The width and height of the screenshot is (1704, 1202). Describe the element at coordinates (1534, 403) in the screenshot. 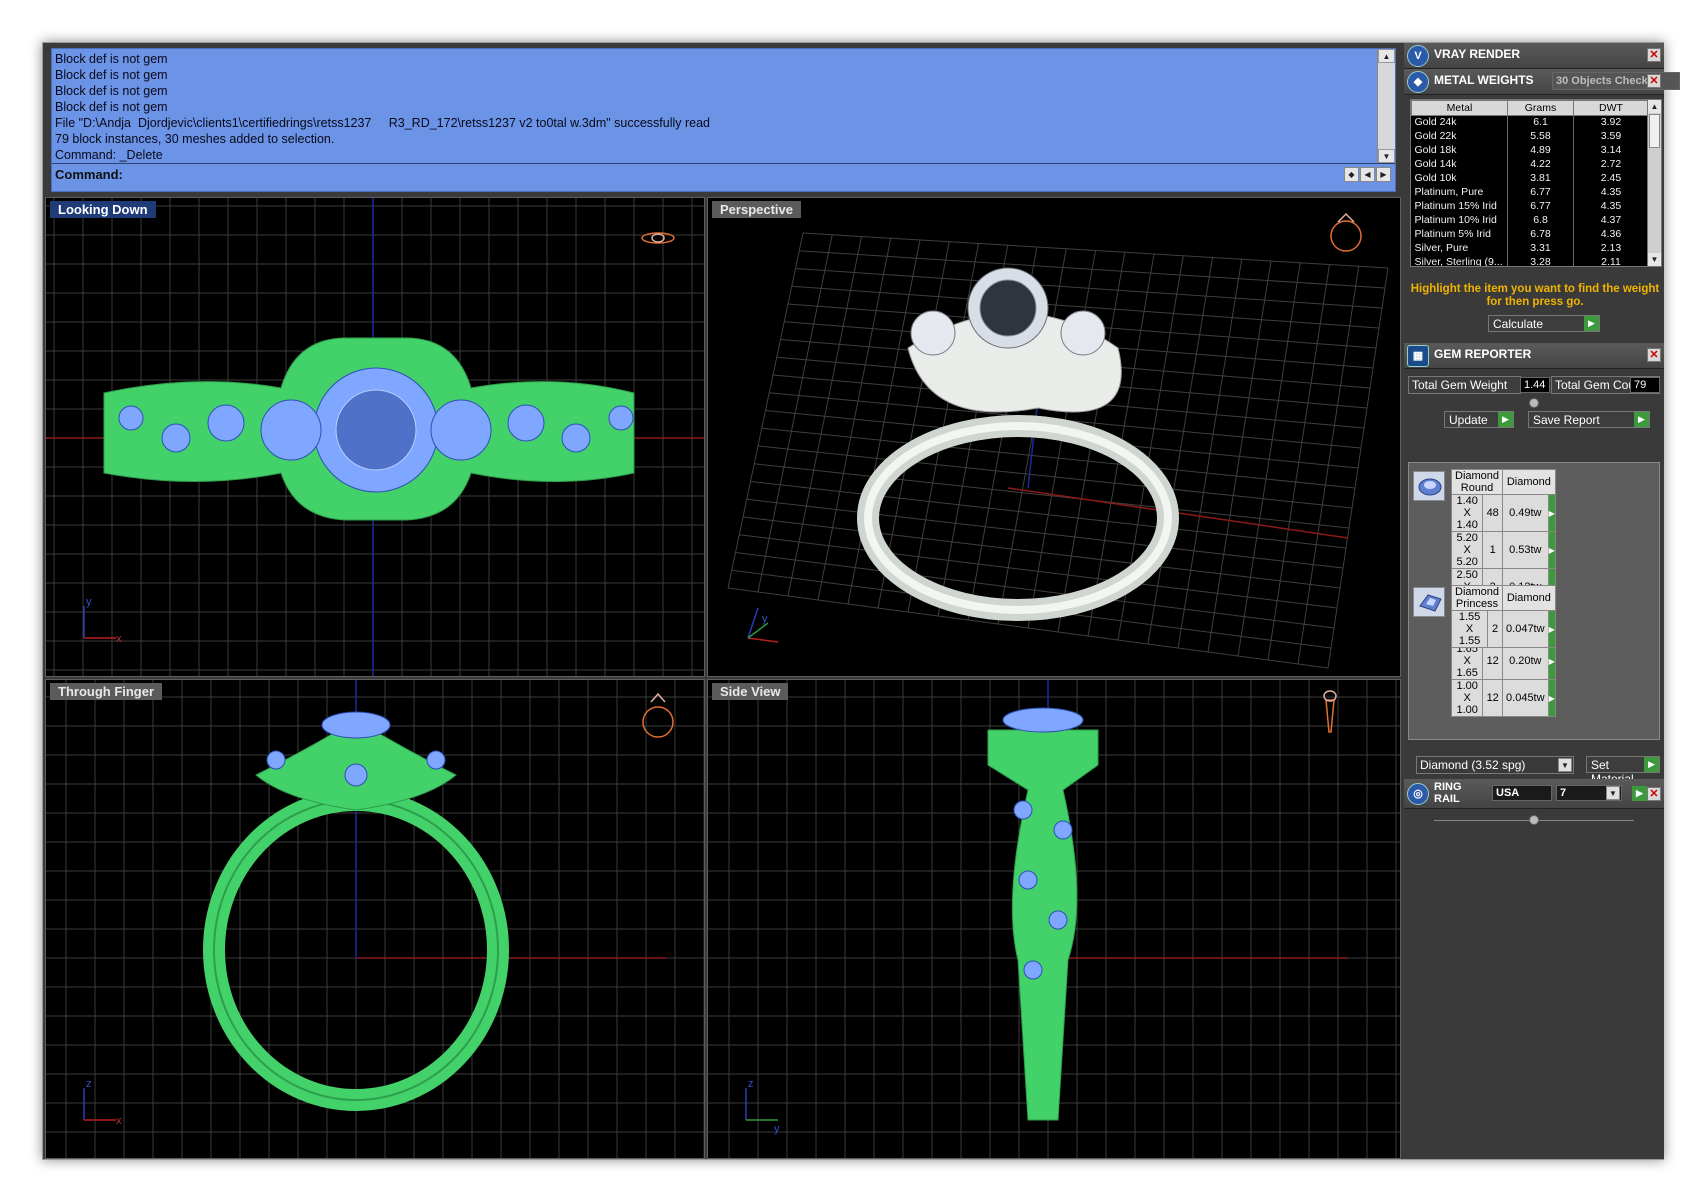

I see `panel-resize-handle` at that location.